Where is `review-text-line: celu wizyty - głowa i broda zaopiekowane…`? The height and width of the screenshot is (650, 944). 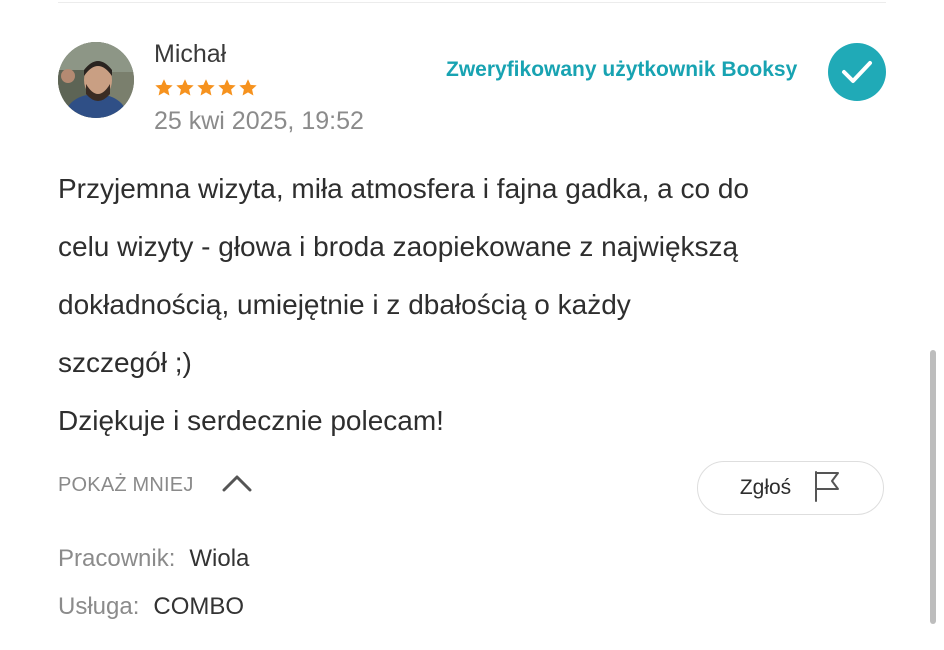 review-text-line: celu wizyty - głowa i broda zaopiekowane… is located at coordinates (398, 246).